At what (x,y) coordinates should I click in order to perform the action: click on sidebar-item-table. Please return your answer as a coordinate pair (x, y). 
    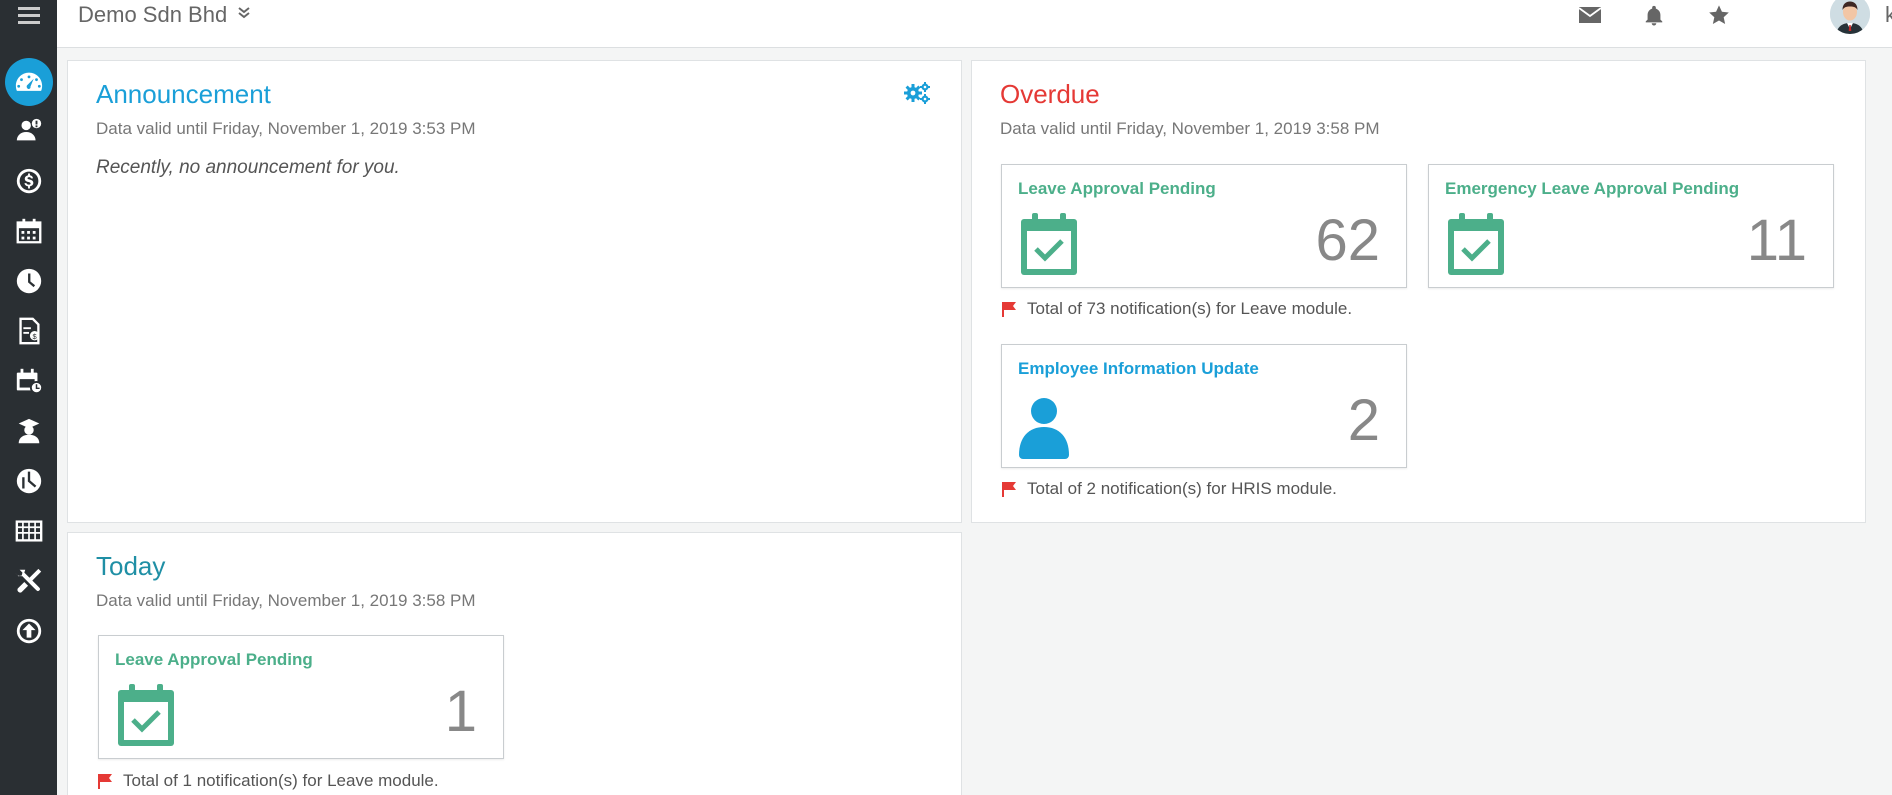
    Looking at the image, I should click on (28, 531).